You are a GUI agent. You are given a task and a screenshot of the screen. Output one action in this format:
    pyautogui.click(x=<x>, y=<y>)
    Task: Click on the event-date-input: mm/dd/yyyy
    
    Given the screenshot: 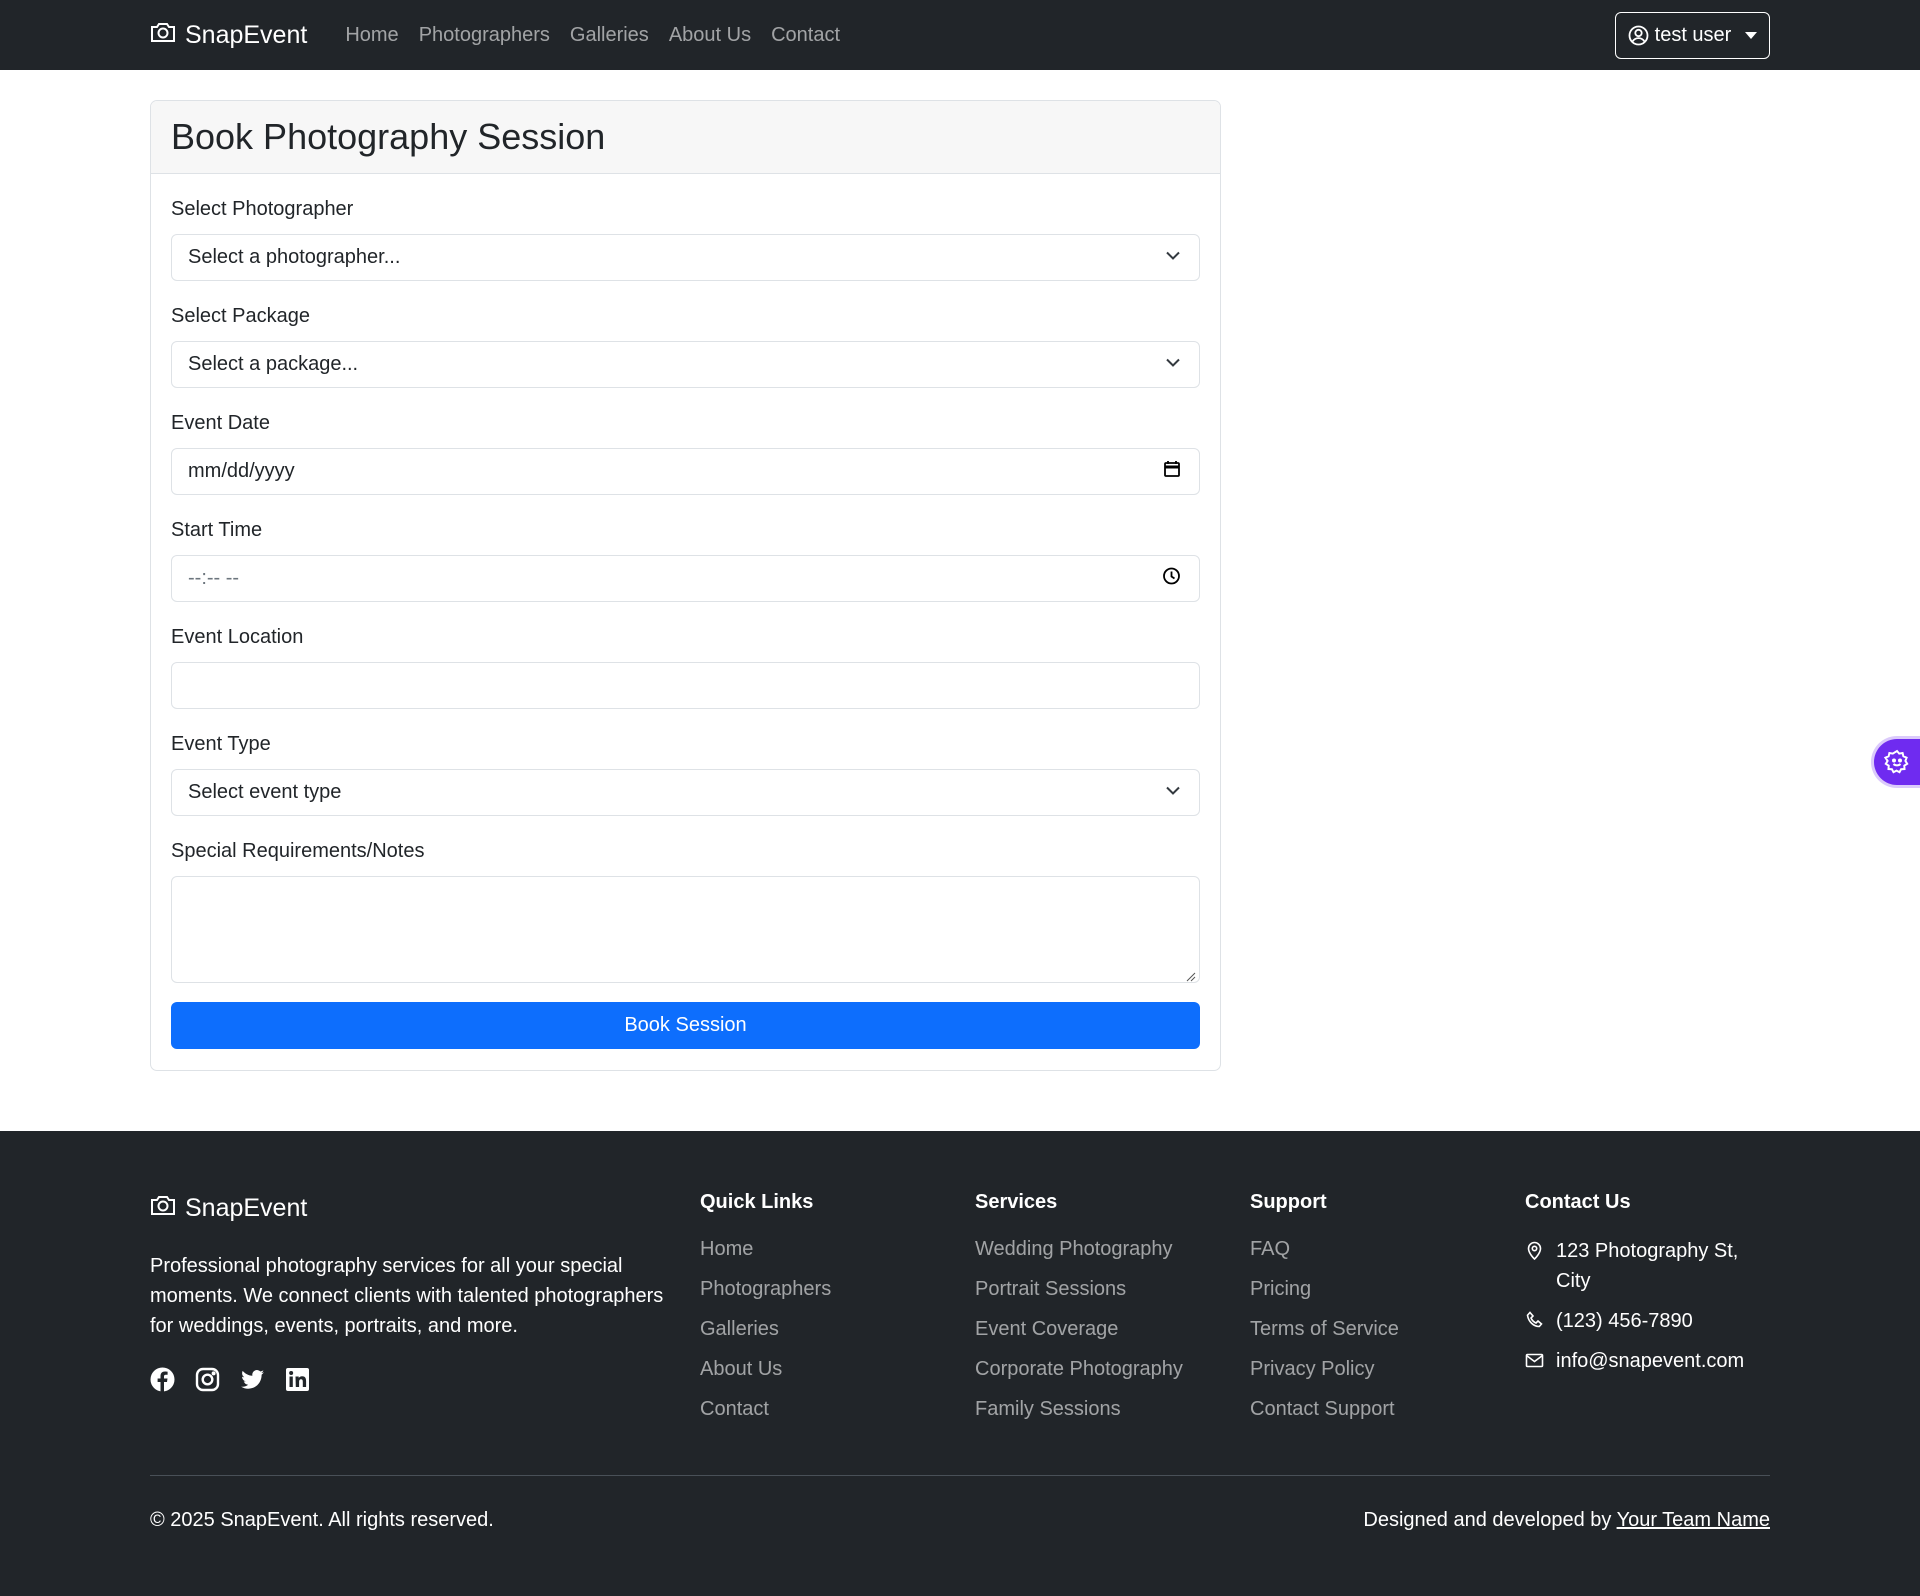 What is the action you would take?
    pyautogui.click(x=685, y=471)
    